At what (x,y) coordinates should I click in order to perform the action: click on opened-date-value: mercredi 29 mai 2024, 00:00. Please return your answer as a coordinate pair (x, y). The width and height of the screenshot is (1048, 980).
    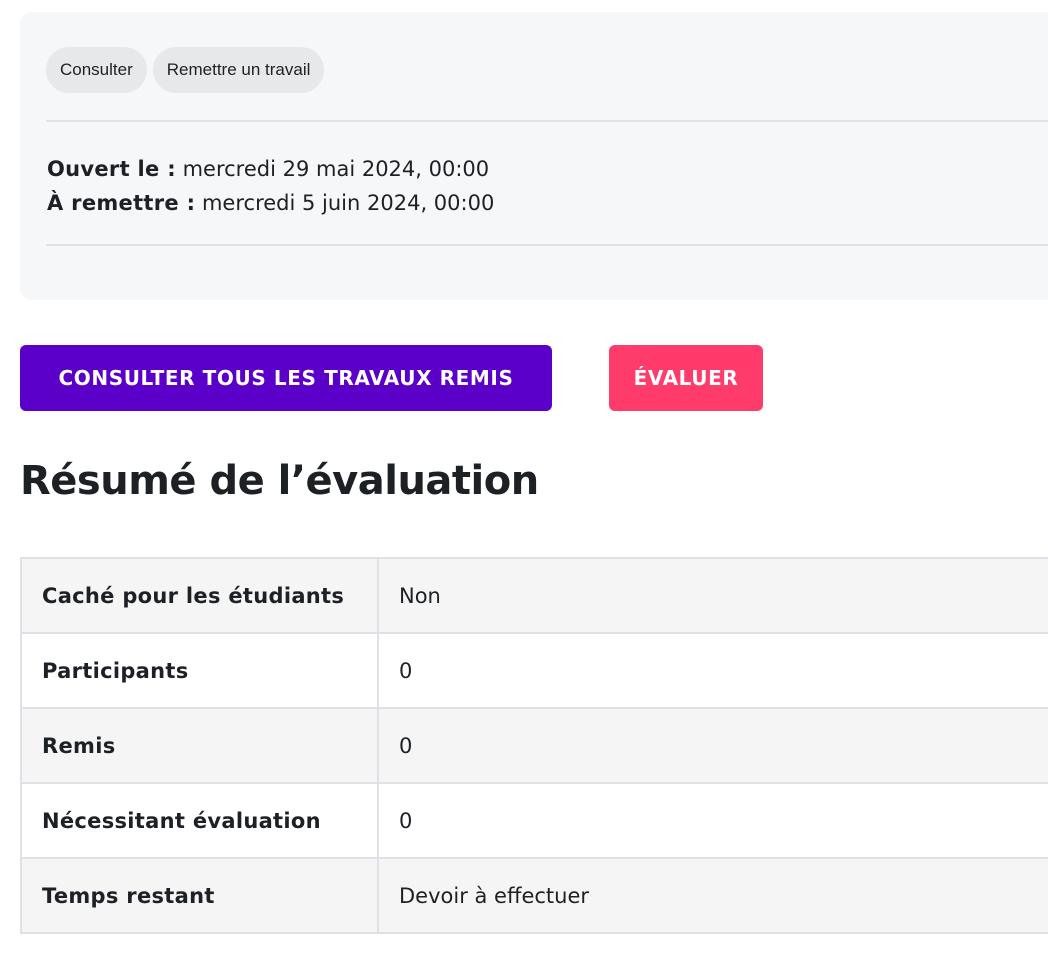
    Looking at the image, I should click on (336, 169).